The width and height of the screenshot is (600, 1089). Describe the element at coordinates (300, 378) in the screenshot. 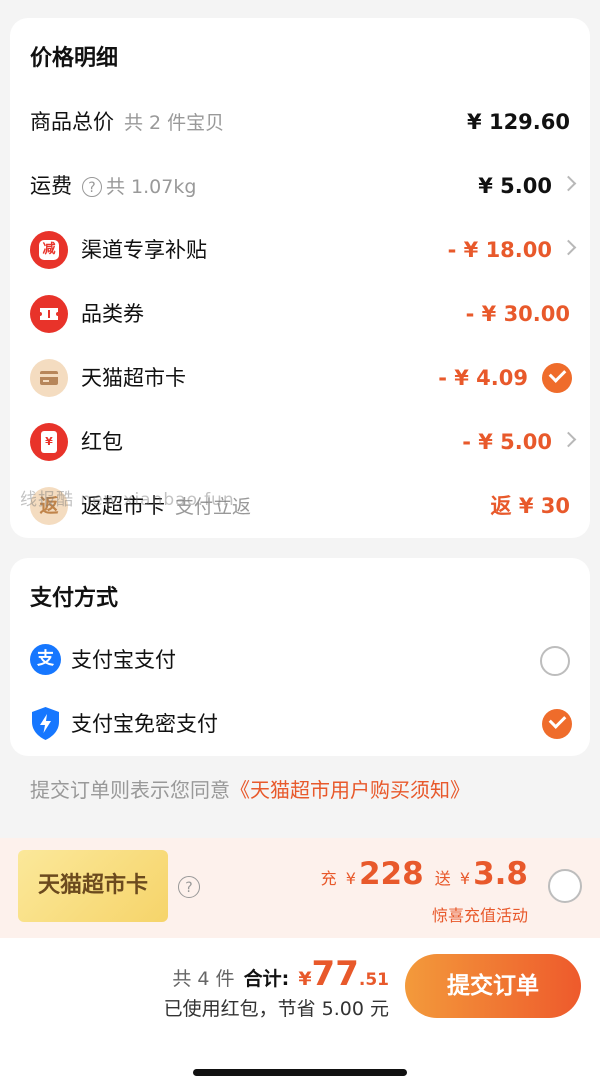

I see `tmall-card-row: 天猫超市卡 - ¥ 4.09` at that location.